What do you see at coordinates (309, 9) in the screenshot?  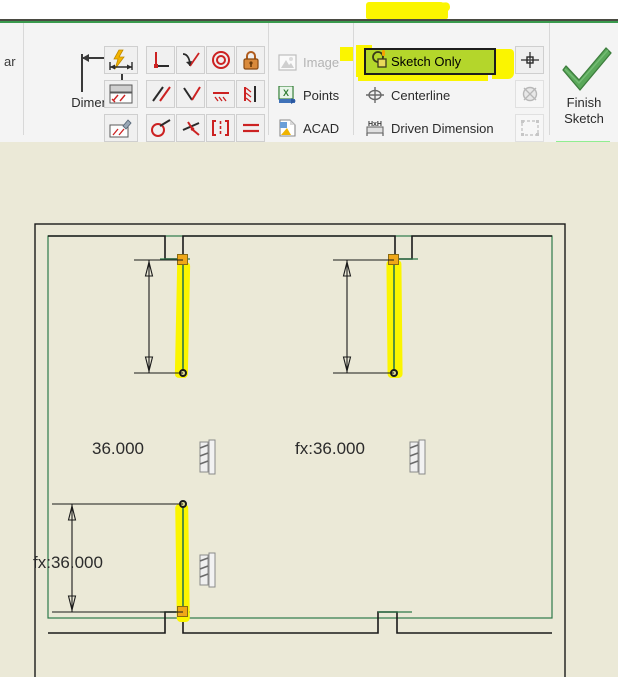 I see `window-top-strip` at bounding box center [309, 9].